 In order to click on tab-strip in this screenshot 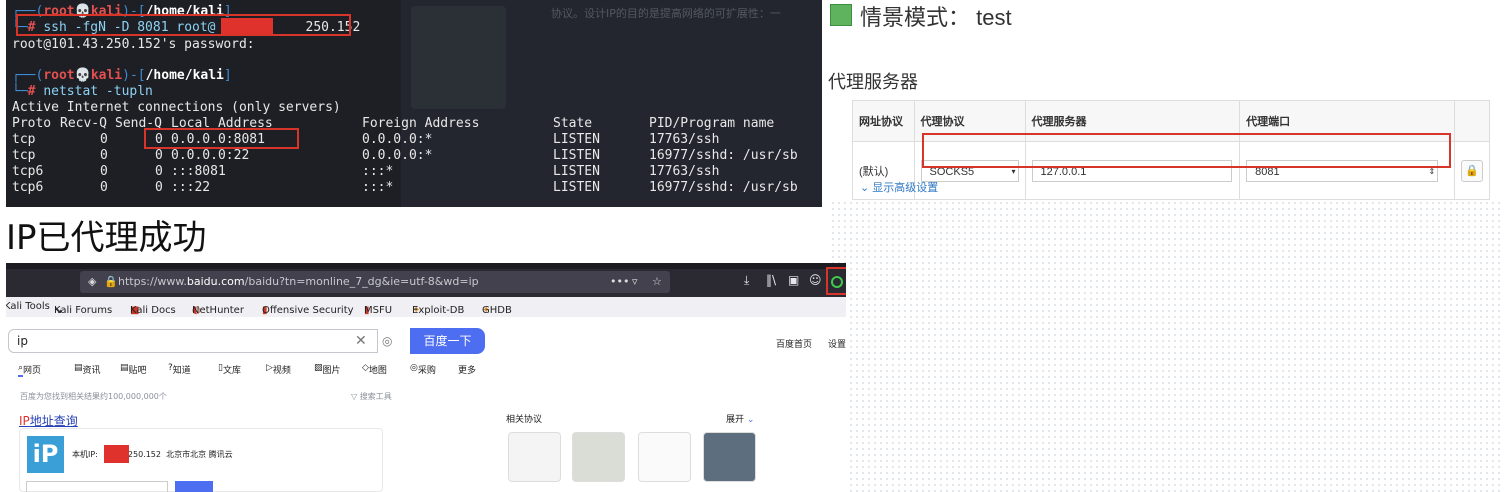, I will do `click(426, 266)`.